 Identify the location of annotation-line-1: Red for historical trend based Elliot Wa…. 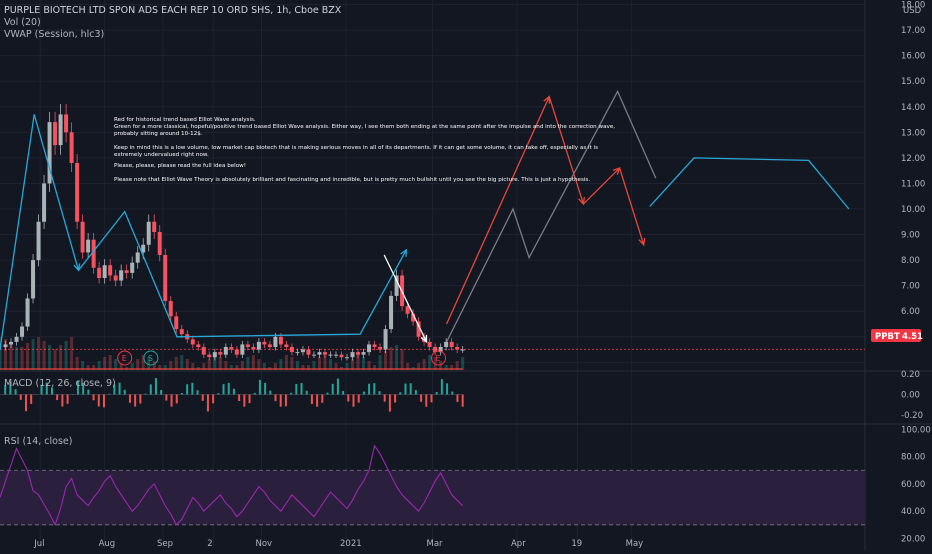
(185, 120).